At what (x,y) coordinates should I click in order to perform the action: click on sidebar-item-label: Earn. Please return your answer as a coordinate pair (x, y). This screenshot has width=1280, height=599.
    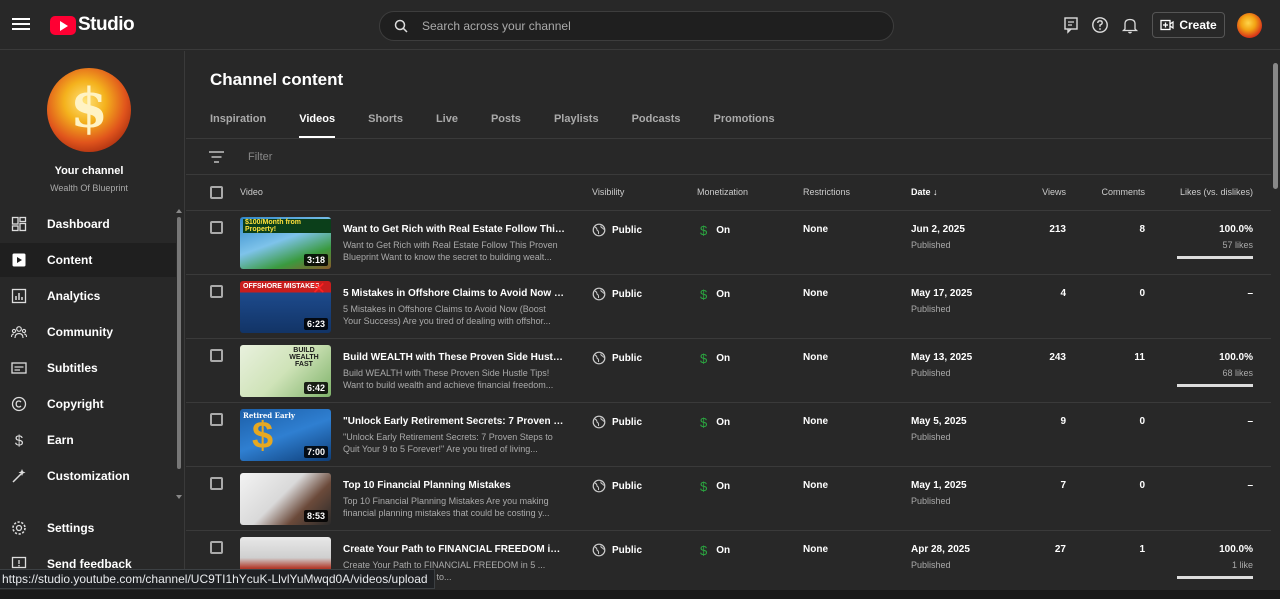
    Looking at the image, I should click on (60, 440).